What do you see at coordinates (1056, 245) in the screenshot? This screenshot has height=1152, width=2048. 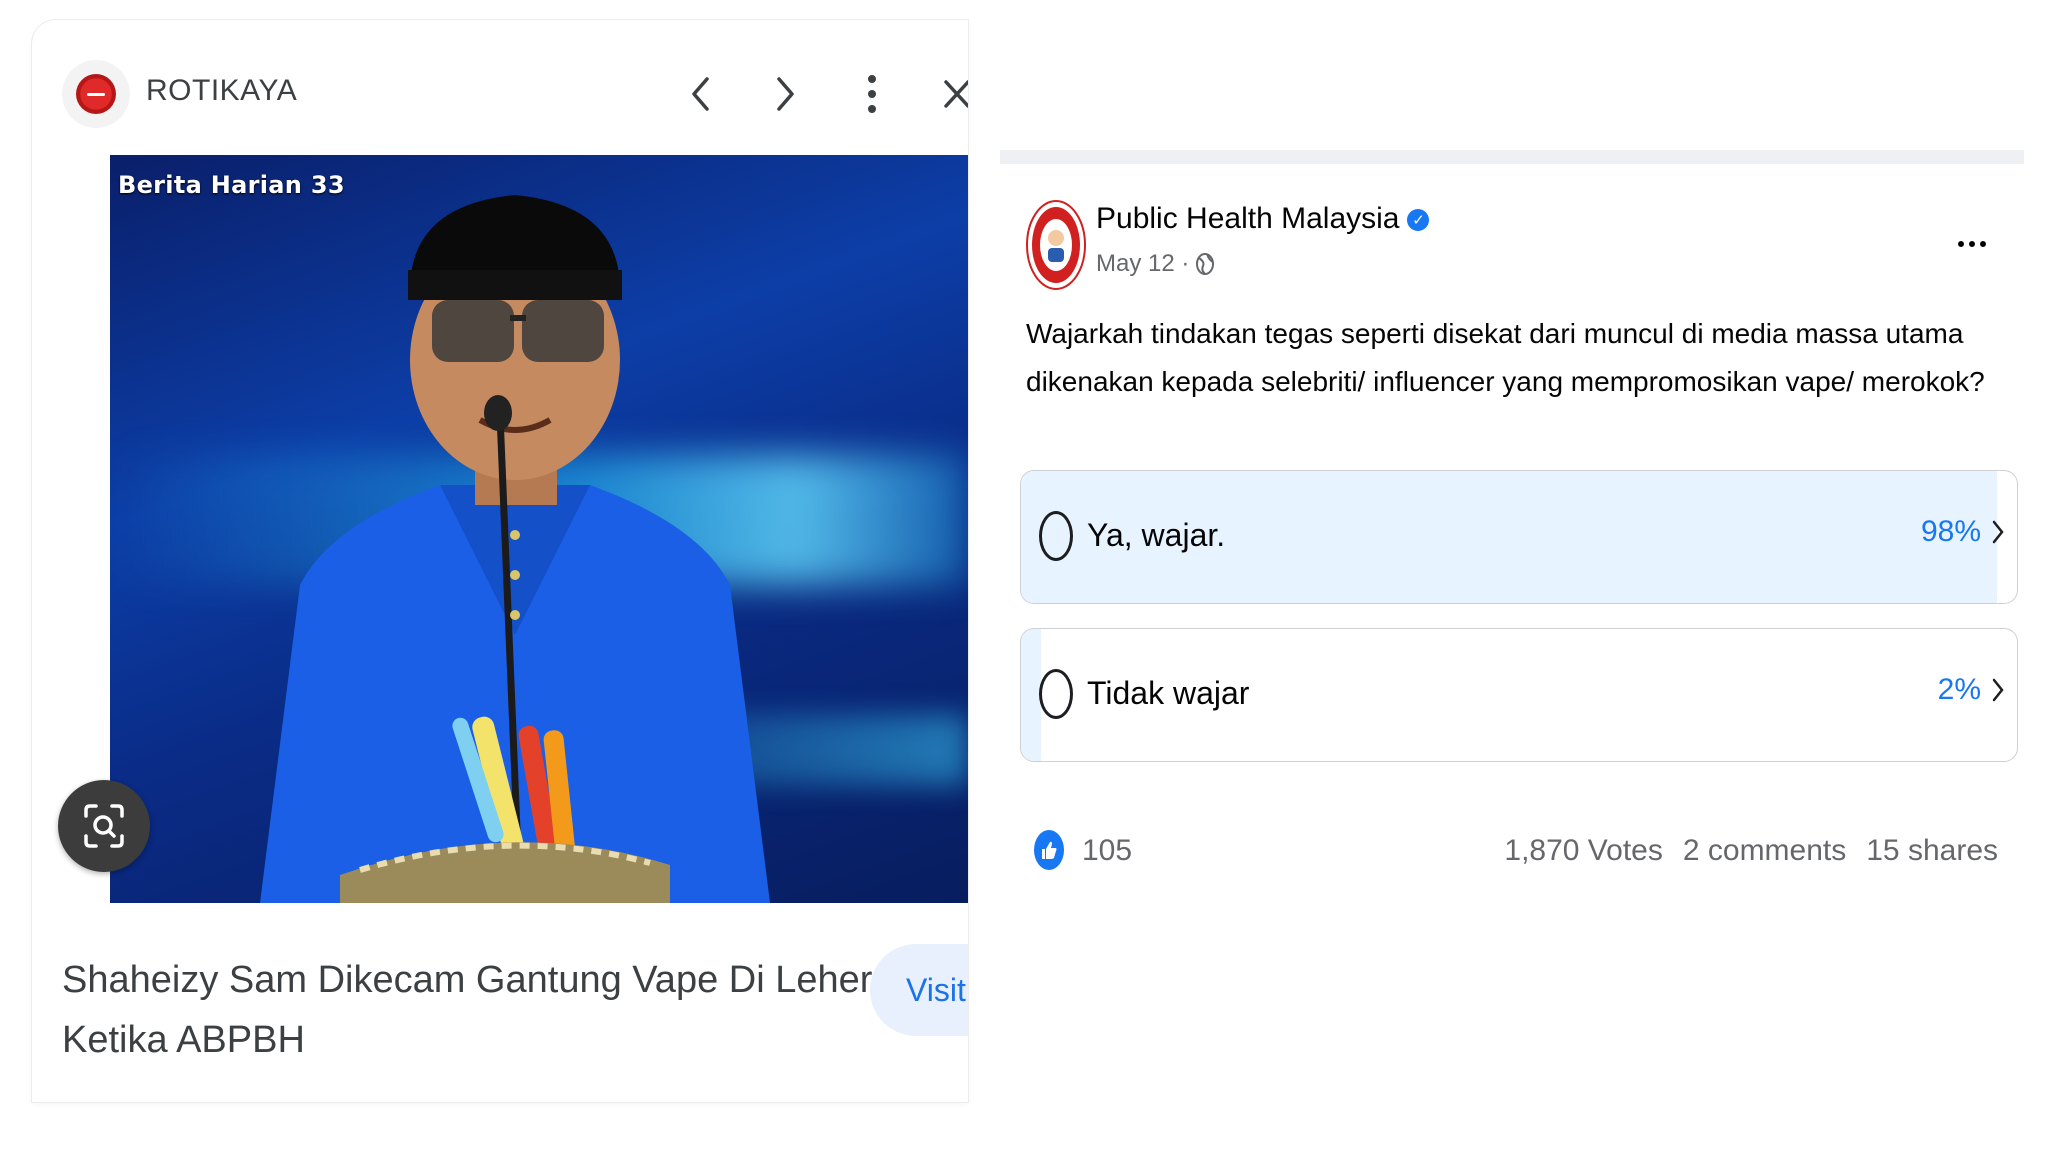 I see `page-avatar` at bounding box center [1056, 245].